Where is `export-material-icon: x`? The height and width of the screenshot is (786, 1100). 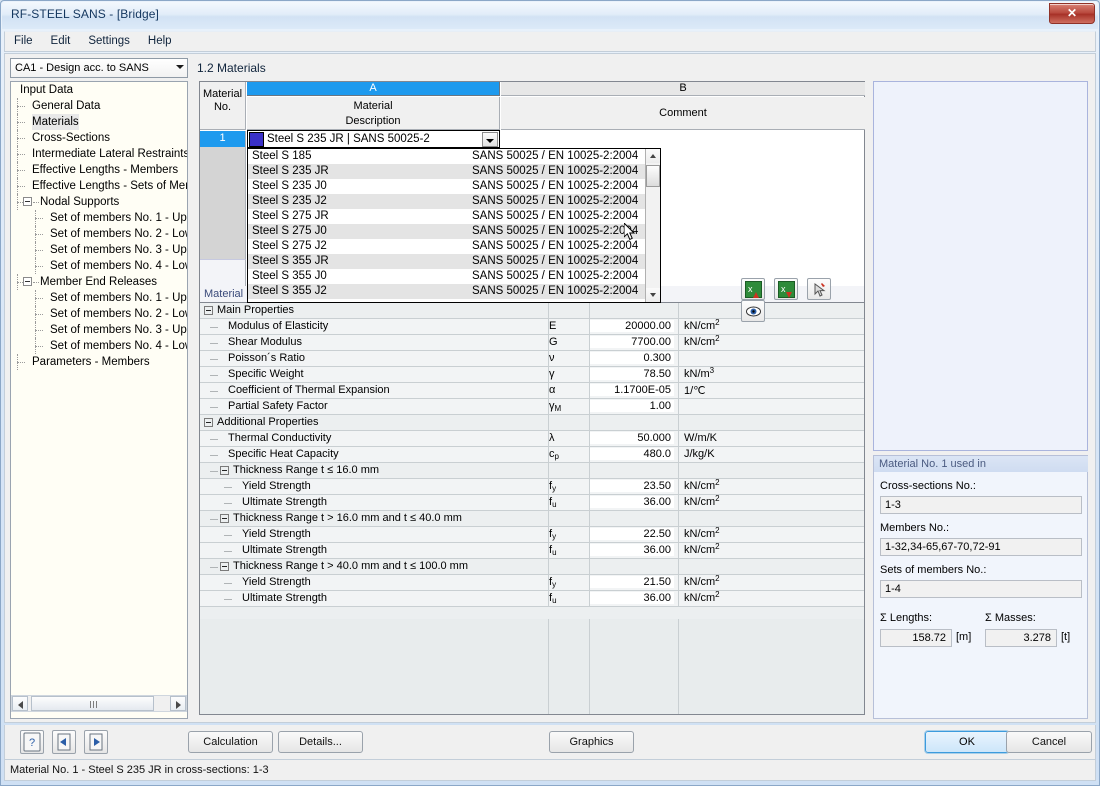
export-material-icon: x is located at coordinates (786, 289).